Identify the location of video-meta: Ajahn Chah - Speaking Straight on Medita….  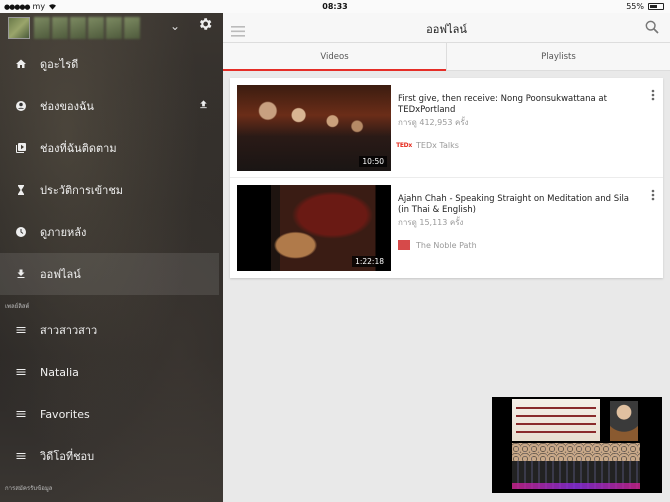
(518, 211).